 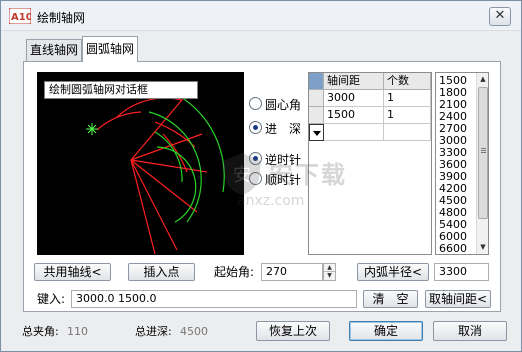 I want to click on inner-radius-input: 3300, so click(x=461, y=272).